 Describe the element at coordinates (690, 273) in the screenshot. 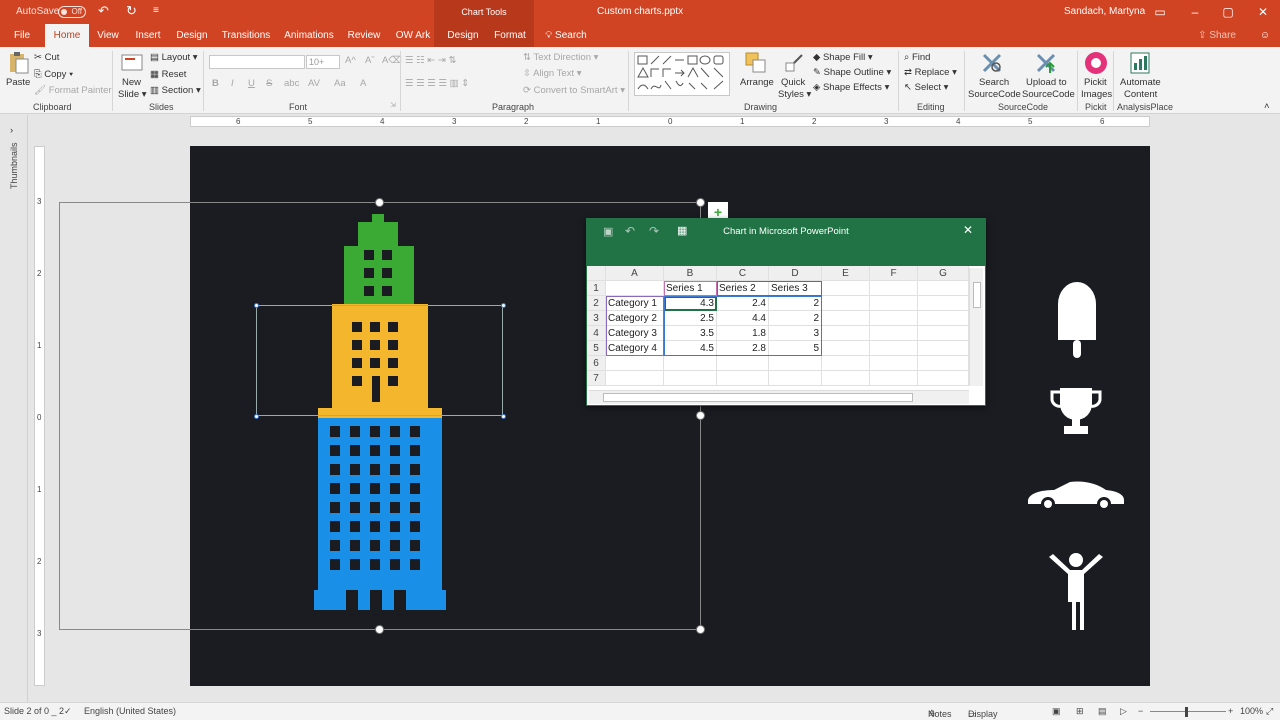

I see `column-header: B` at that location.